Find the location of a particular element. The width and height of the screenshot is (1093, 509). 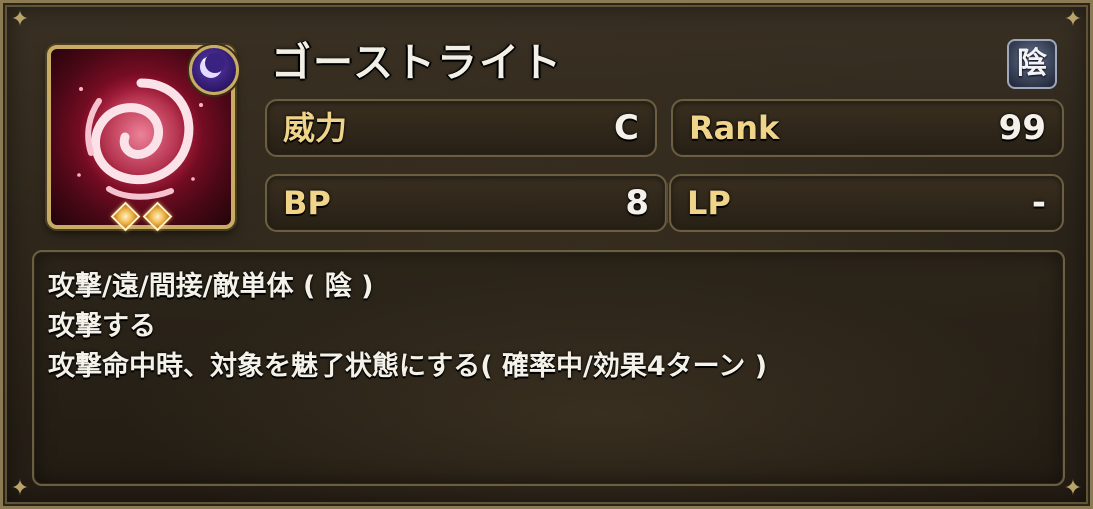

skill-gems is located at coordinates (142, 216).